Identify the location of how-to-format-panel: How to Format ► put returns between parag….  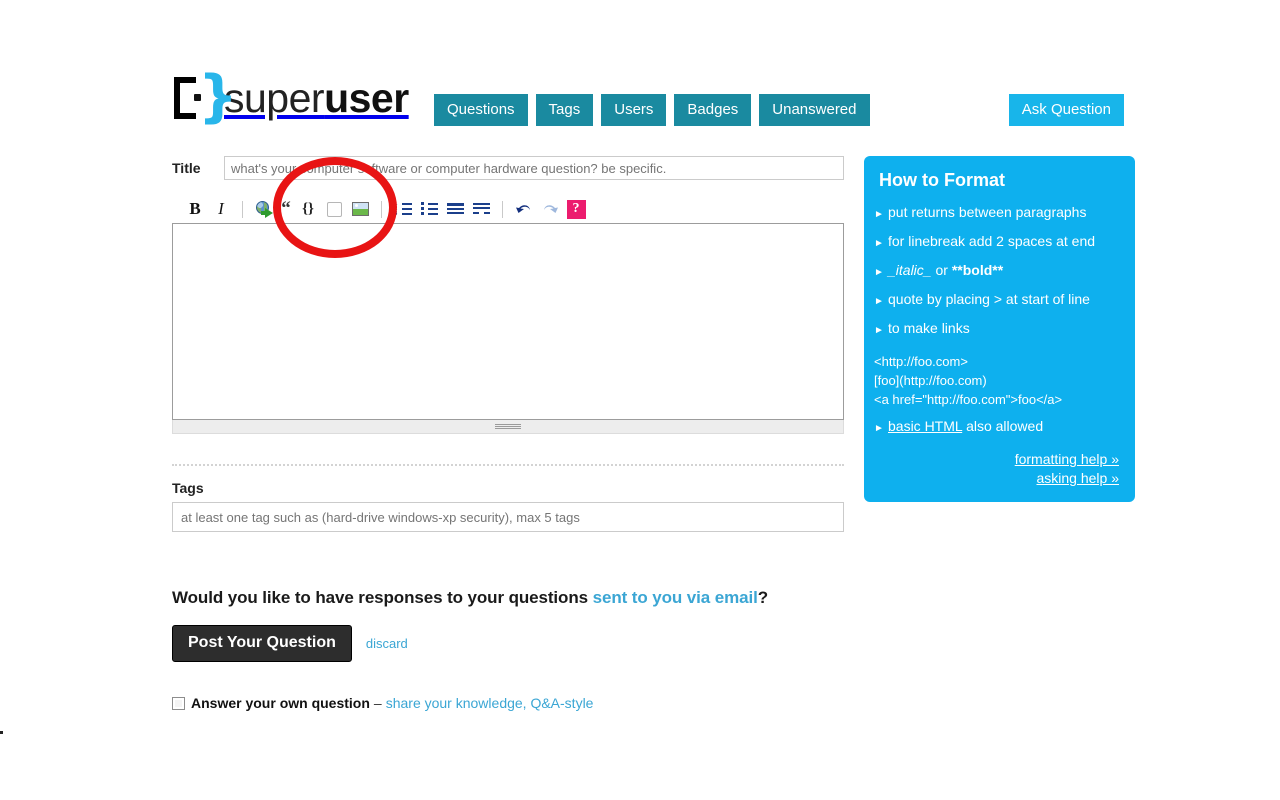
(999, 329).